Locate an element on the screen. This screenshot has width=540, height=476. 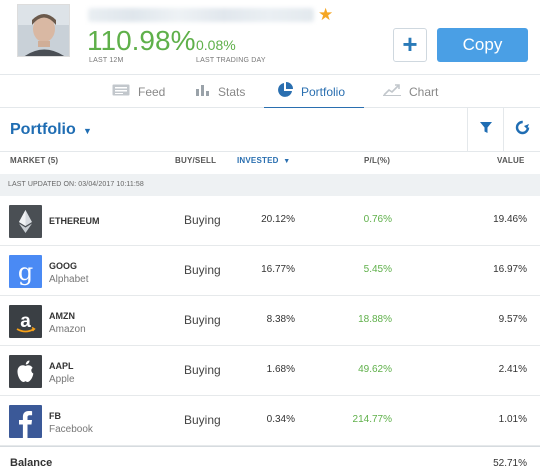
table-row: FB Facebook Buying 0.34% 214.77% 1.01% is located at coordinates (270, 421).